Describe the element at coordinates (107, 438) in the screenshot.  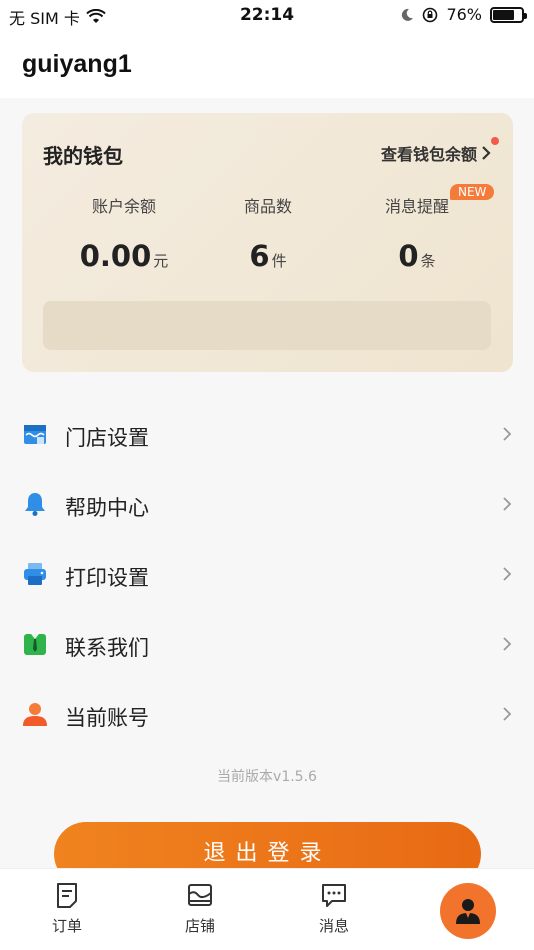
I see `menu-label: 门店设置` at that location.